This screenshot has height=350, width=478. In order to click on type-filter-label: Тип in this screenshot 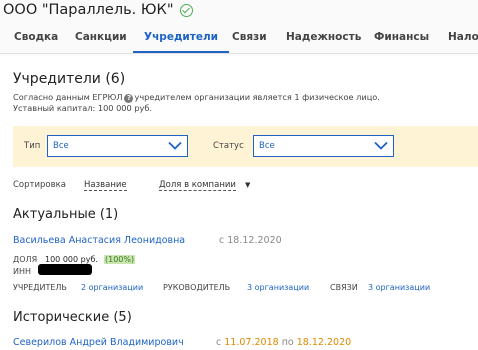, I will do `click(32, 146)`.